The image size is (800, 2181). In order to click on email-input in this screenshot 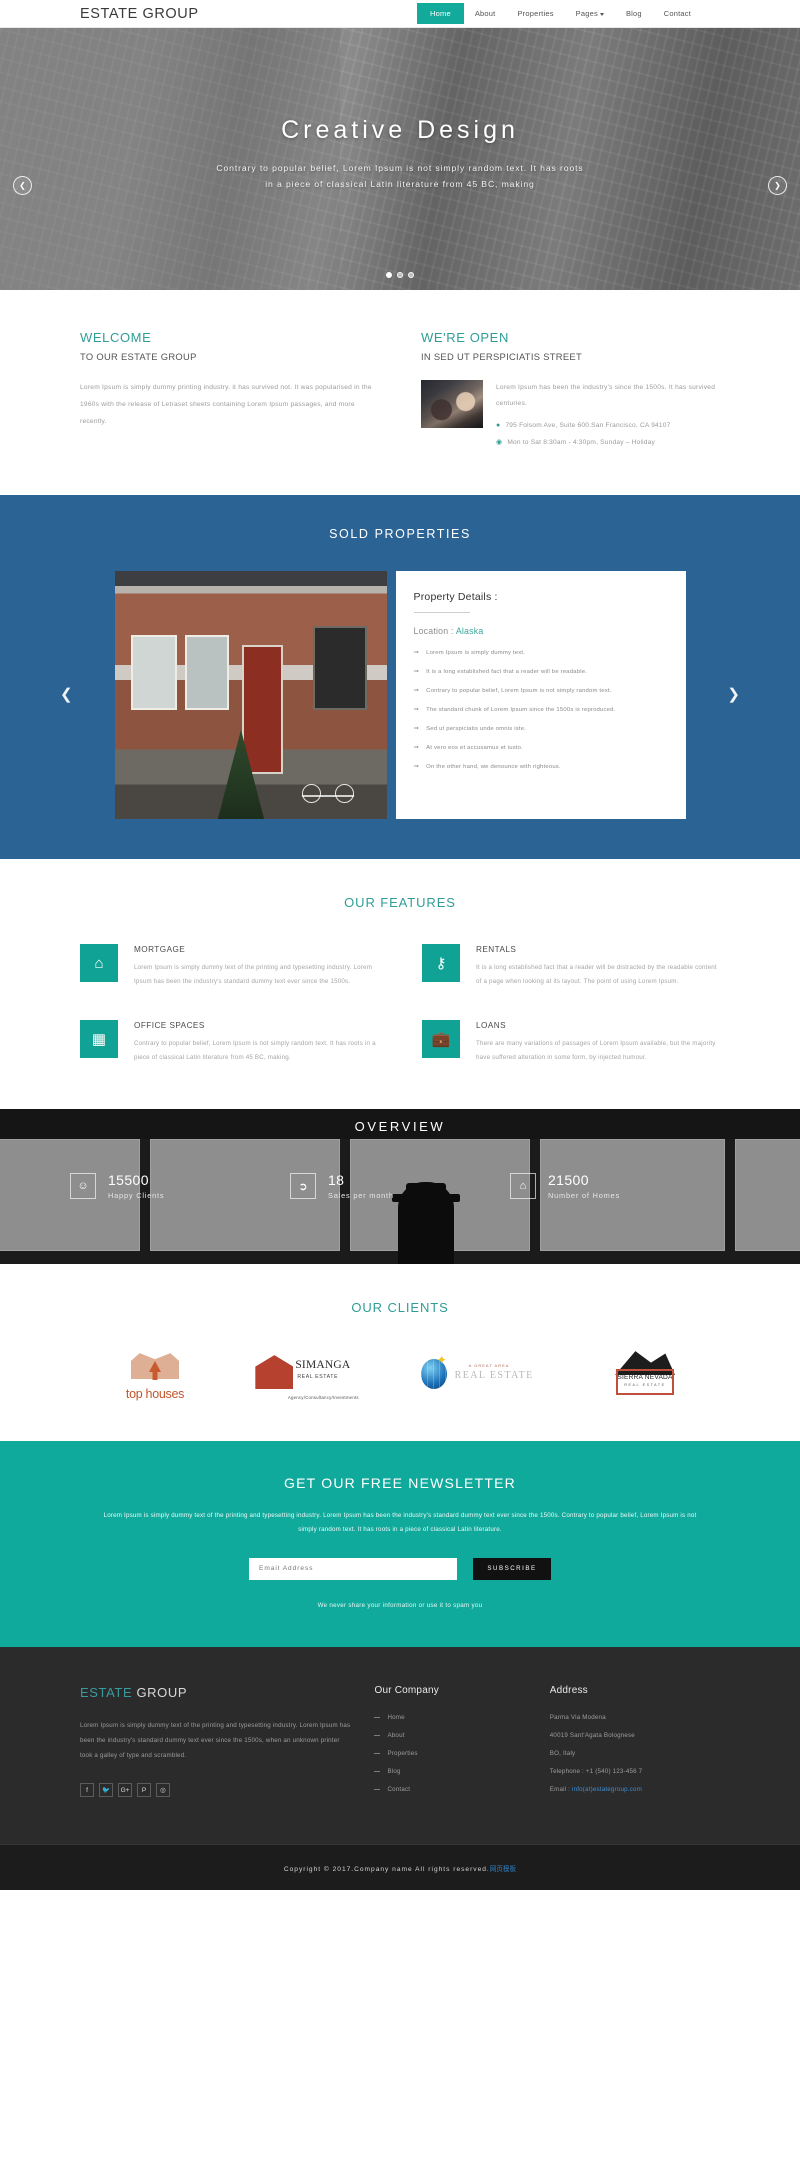, I will do `click(353, 1568)`.